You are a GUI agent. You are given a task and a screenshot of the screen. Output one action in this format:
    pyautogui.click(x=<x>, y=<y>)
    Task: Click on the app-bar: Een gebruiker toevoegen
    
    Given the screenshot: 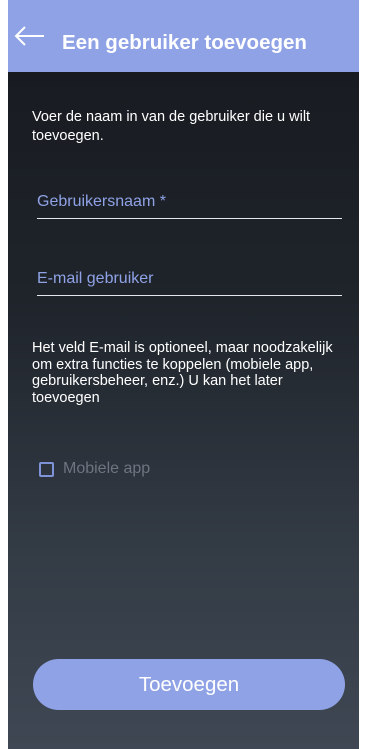 What is the action you would take?
    pyautogui.click(x=183, y=36)
    